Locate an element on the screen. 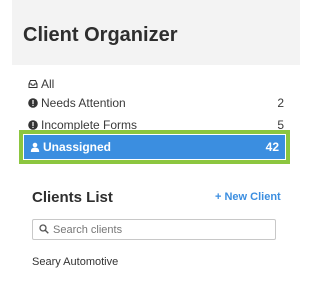  page-title: Client Organizer is located at coordinates (100, 35).